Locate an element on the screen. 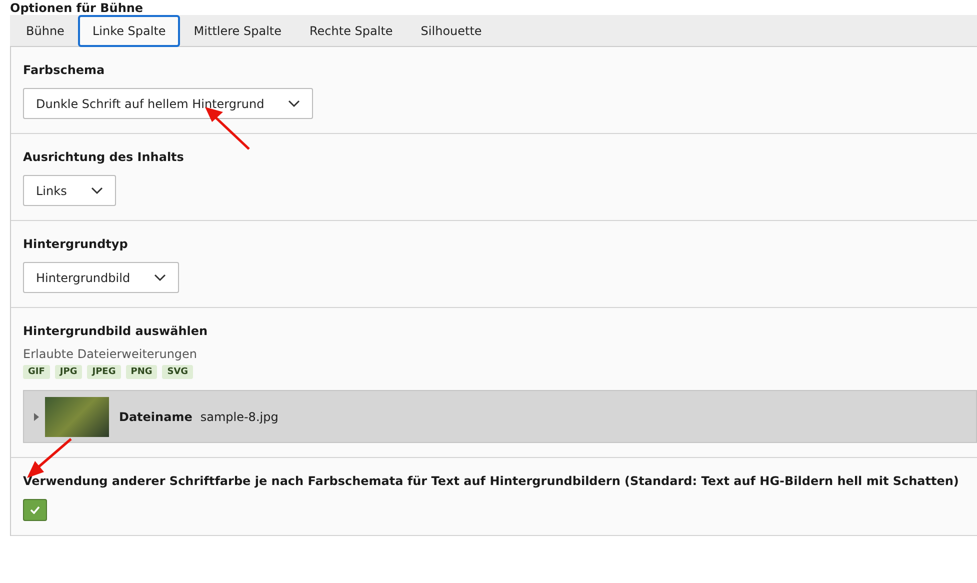 The height and width of the screenshot is (583, 977). extension-tag: JPEG is located at coordinates (104, 372).